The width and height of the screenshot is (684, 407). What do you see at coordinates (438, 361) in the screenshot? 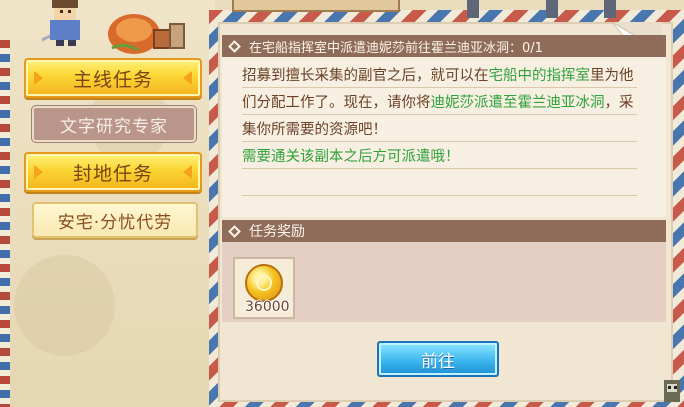
I see `go-button-label: 前往` at bounding box center [438, 361].